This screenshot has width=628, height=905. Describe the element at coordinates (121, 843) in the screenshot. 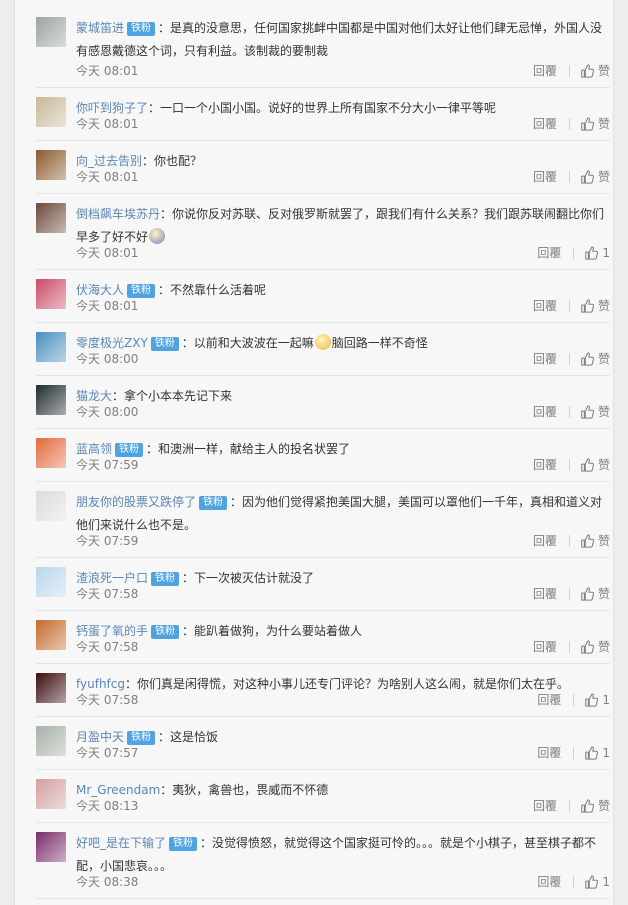

I see `username-link: 好吧_是在下输了` at that location.